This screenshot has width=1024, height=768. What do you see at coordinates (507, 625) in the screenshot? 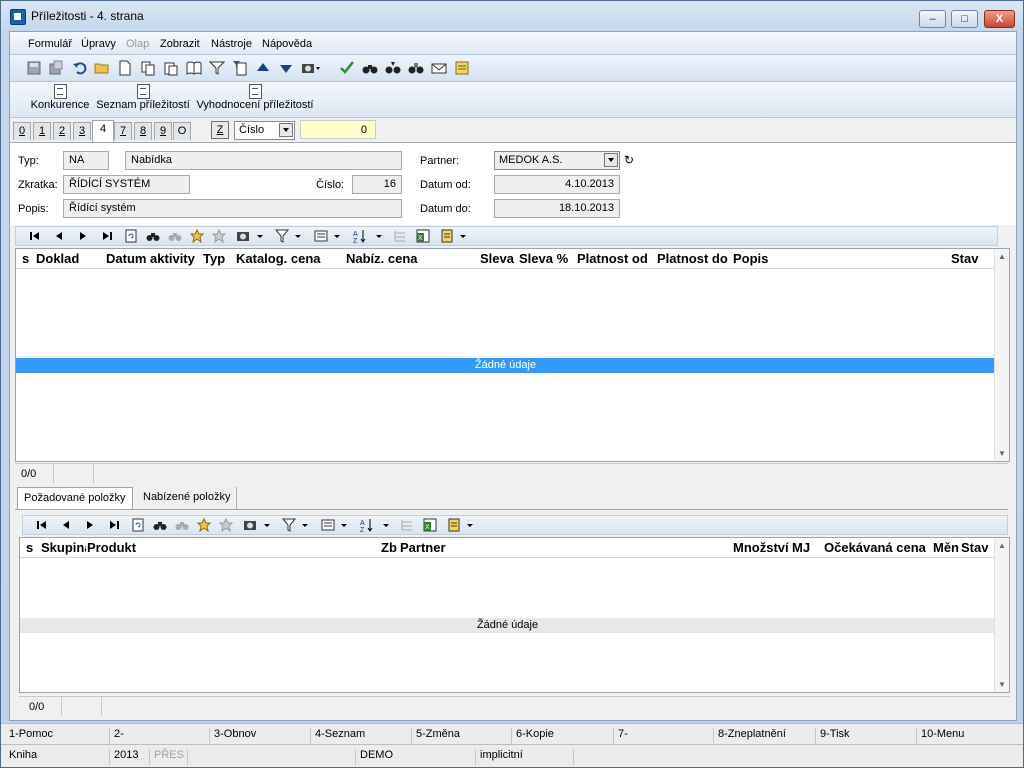
I see `empty-row: Žádné údaje` at bounding box center [507, 625].